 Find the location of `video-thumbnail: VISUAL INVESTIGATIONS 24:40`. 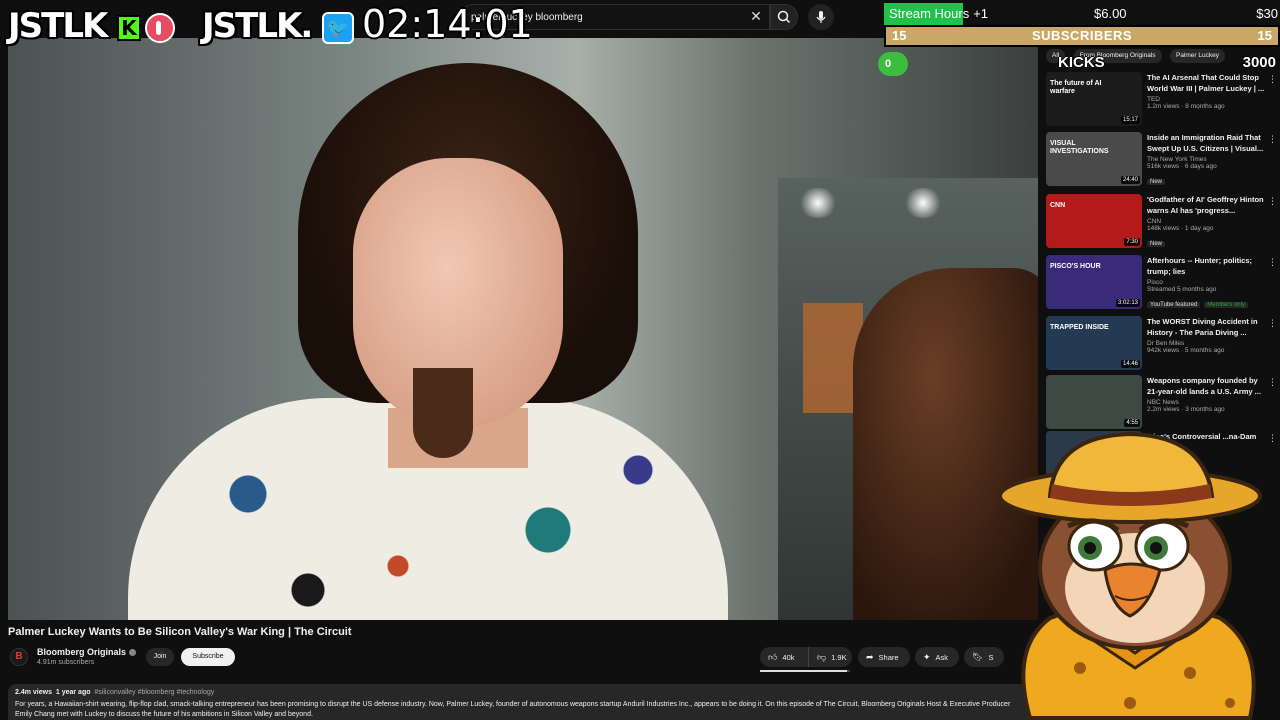

video-thumbnail: VISUAL INVESTIGATIONS 24:40 is located at coordinates (1094, 159).